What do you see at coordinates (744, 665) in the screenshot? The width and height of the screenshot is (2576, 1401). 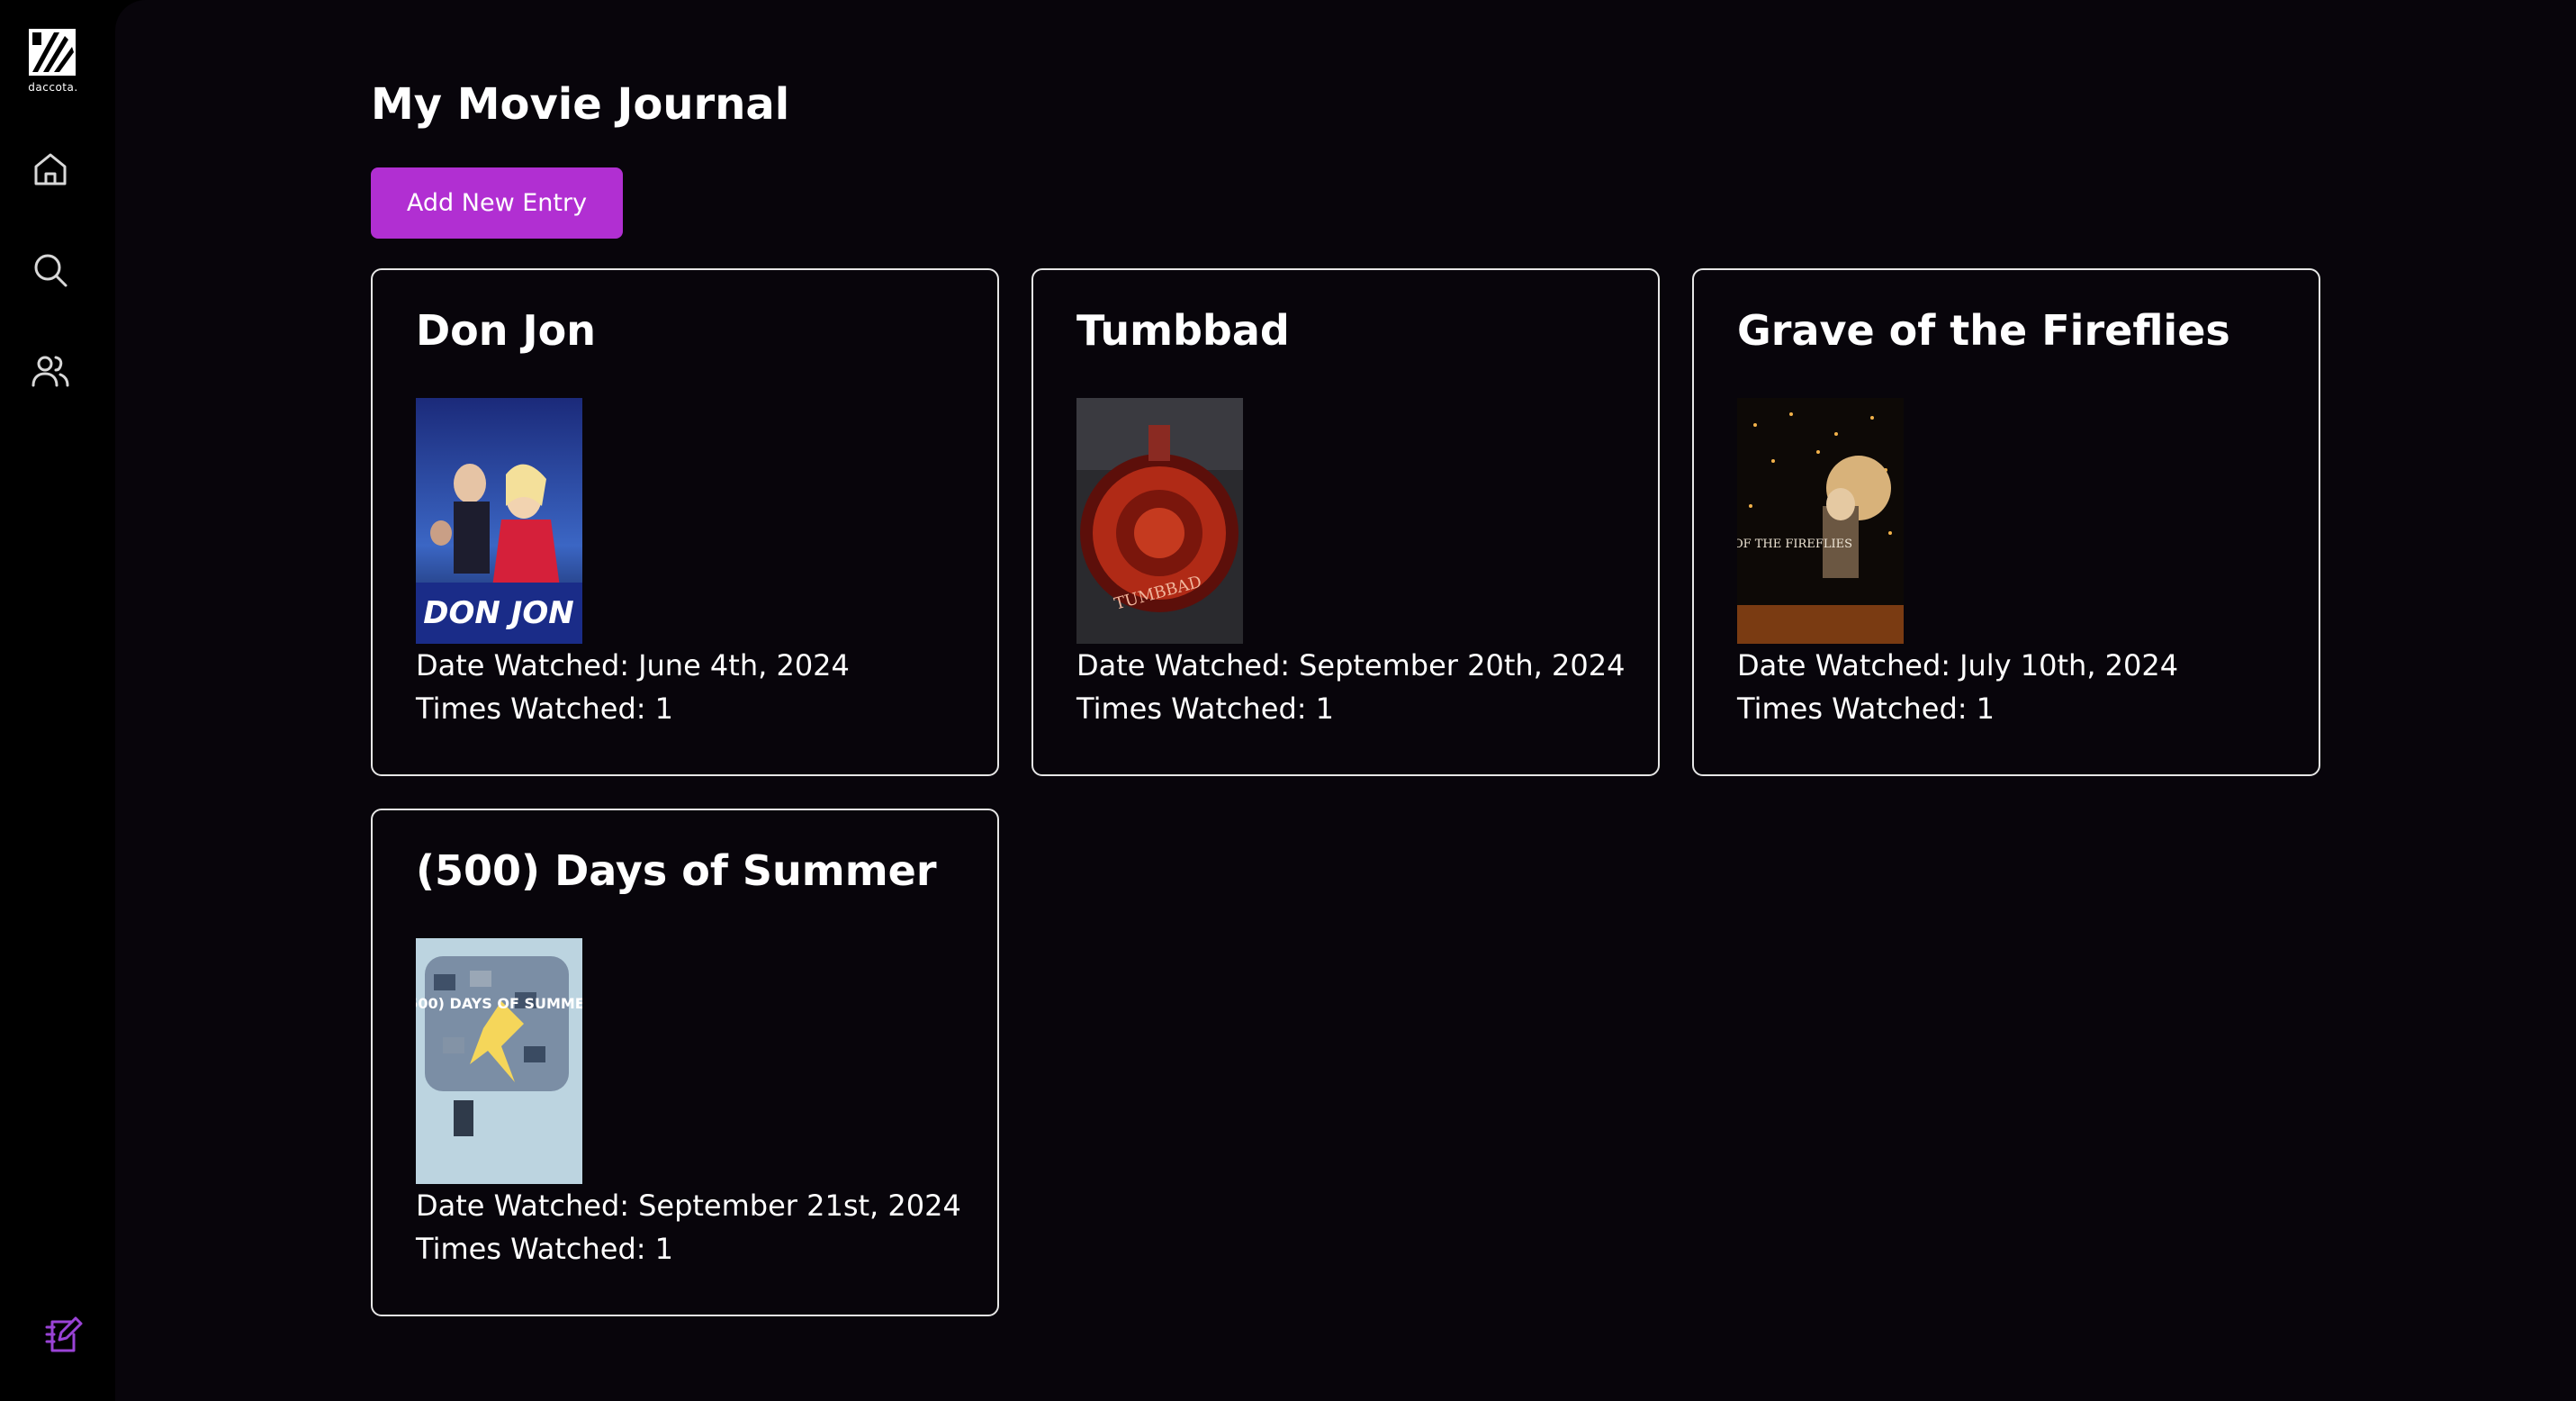 I see `date-watched-value: June 4th, 2024` at bounding box center [744, 665].